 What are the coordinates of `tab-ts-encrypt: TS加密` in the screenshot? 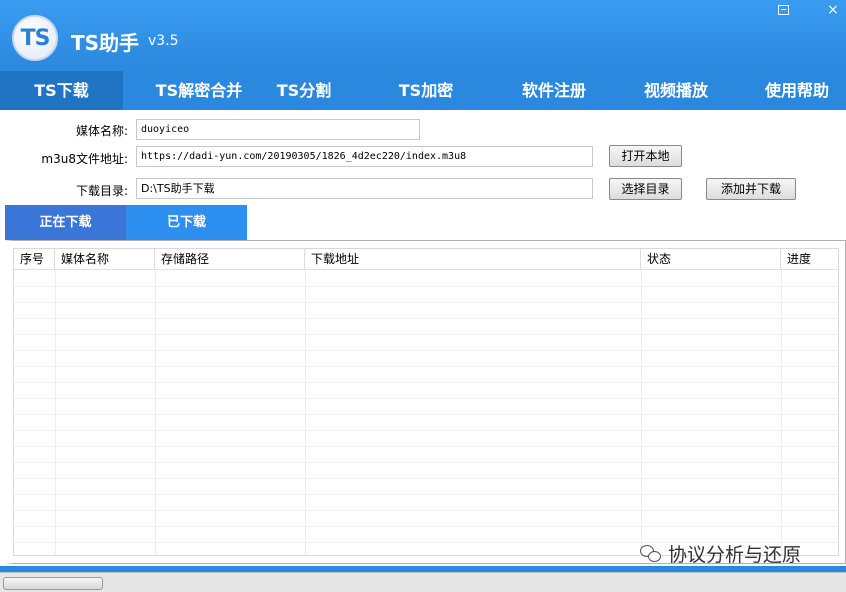 It's located at (426, 90).